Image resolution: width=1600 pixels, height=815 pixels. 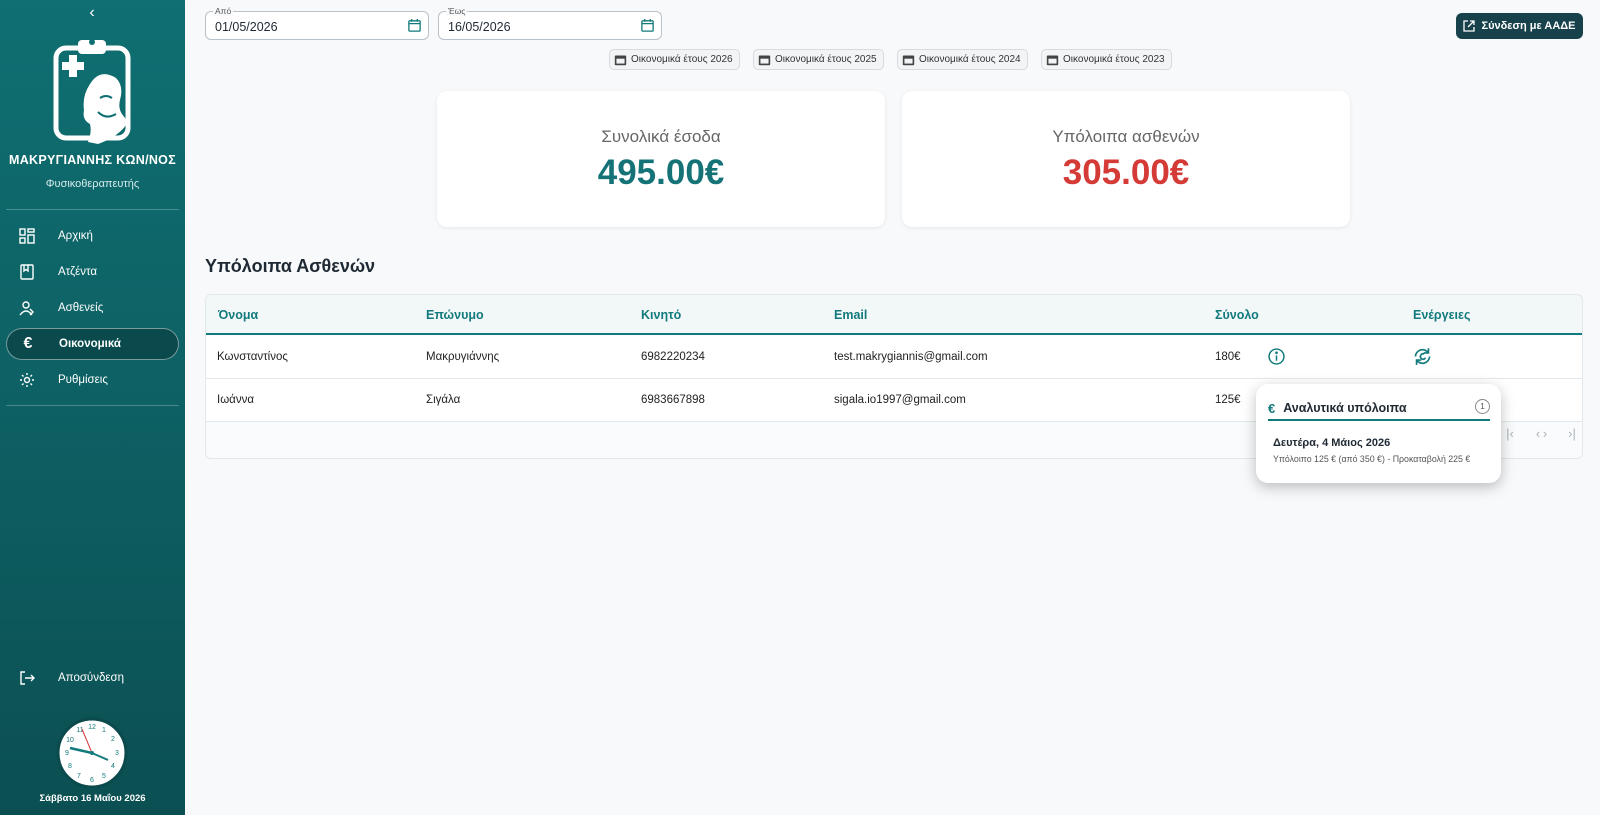 I want to click on year-chip-2025: Οικονομικά έτους 2025, so click(x=818, y=59).